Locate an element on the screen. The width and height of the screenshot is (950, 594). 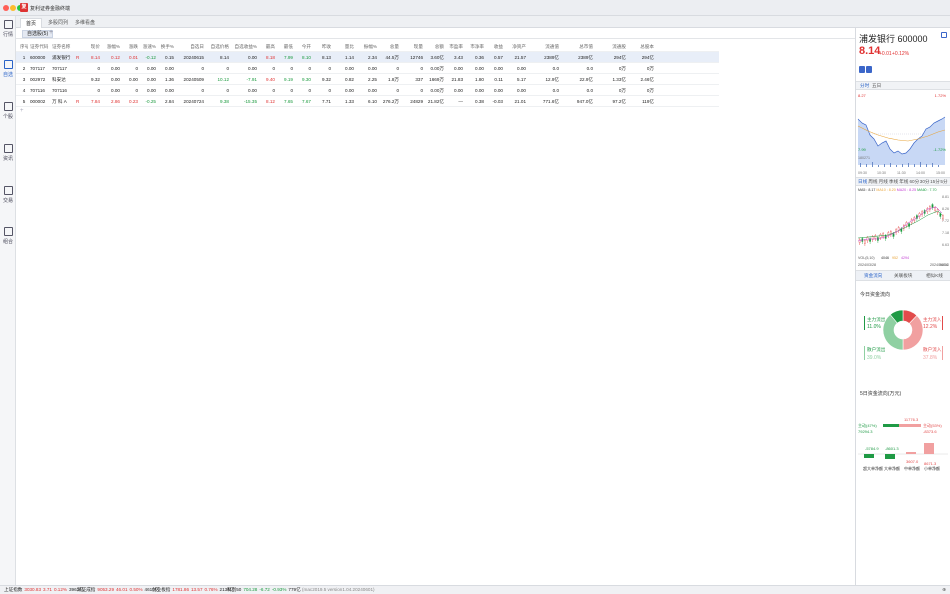
table-cell: 1669万 is located at coordinates (436, 79).